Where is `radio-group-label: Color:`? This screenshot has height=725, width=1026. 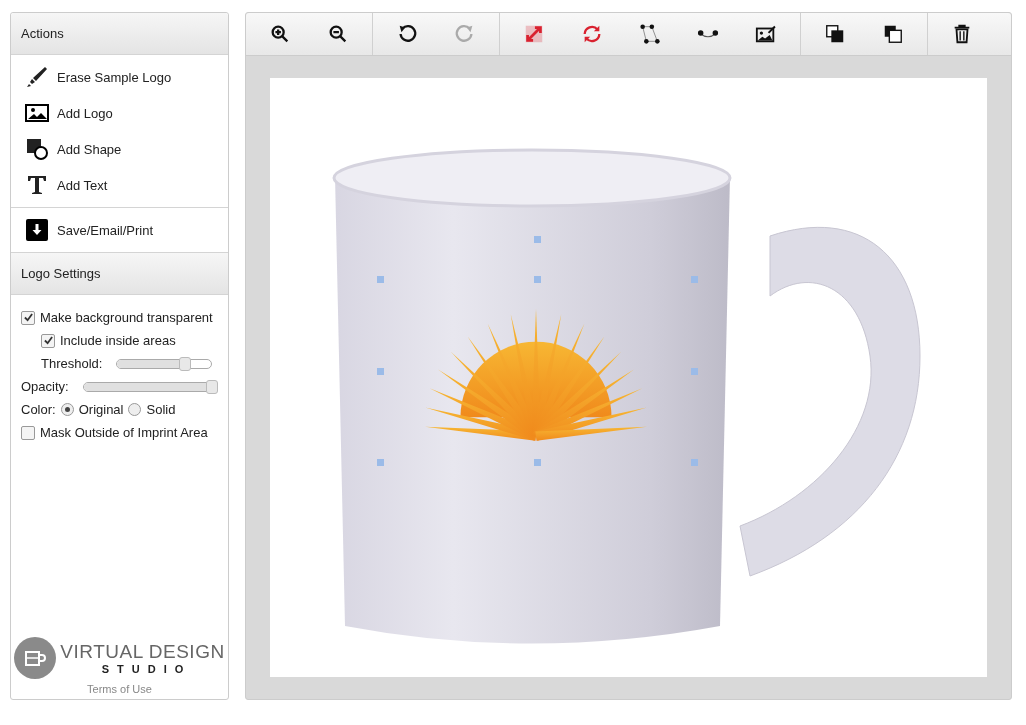 radio-group-label: Color: is located at coordinates (38, 409).